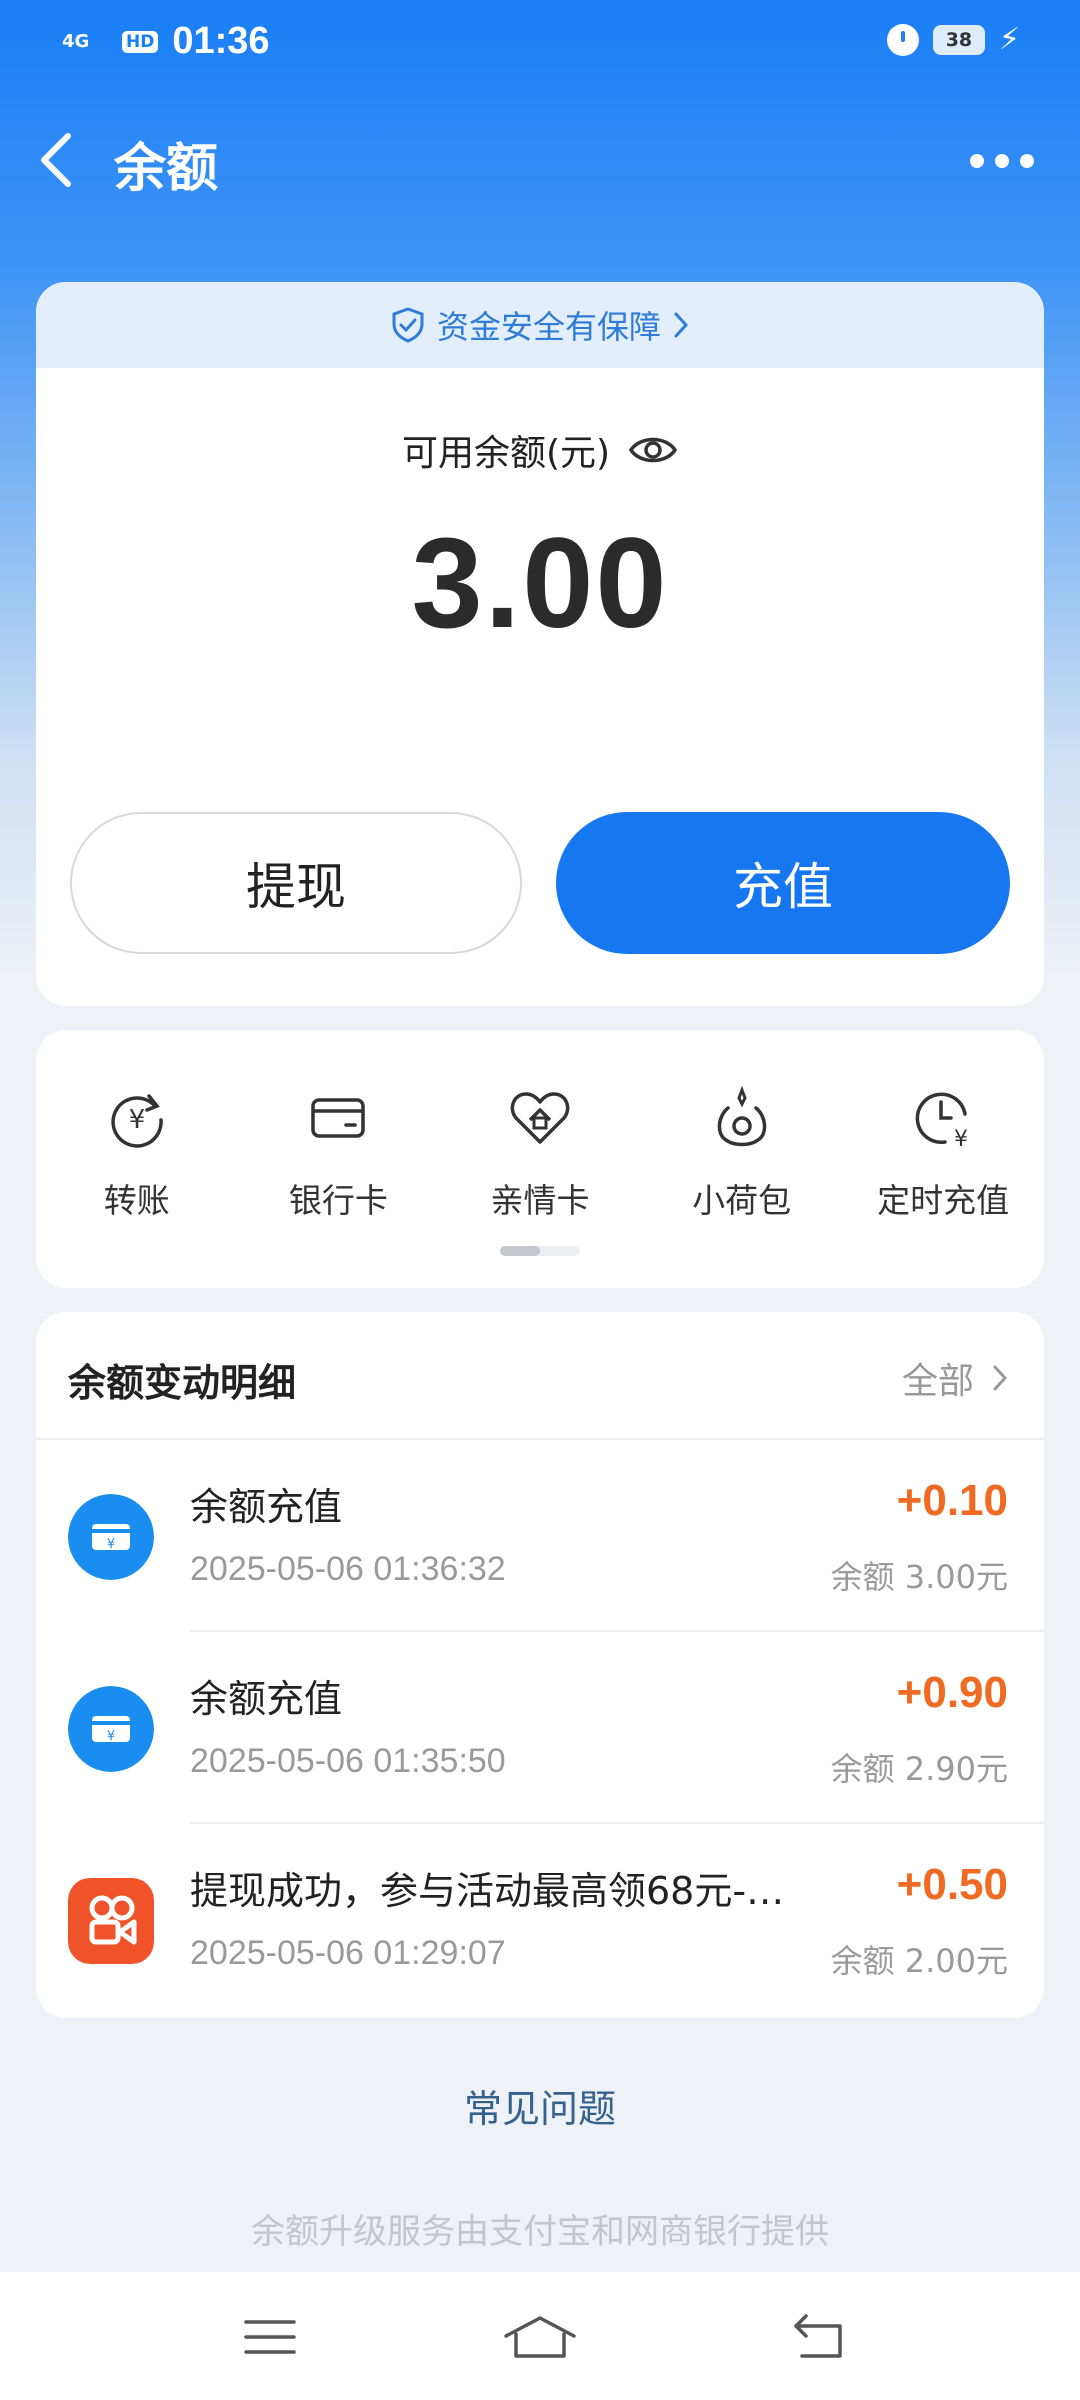 The width and height of the screenshot is (1080, 2400). What do you see at coordinates (296, 883) in the screenshot?
I see `withdraw-button: 提现` at bounding box center [296, 883].